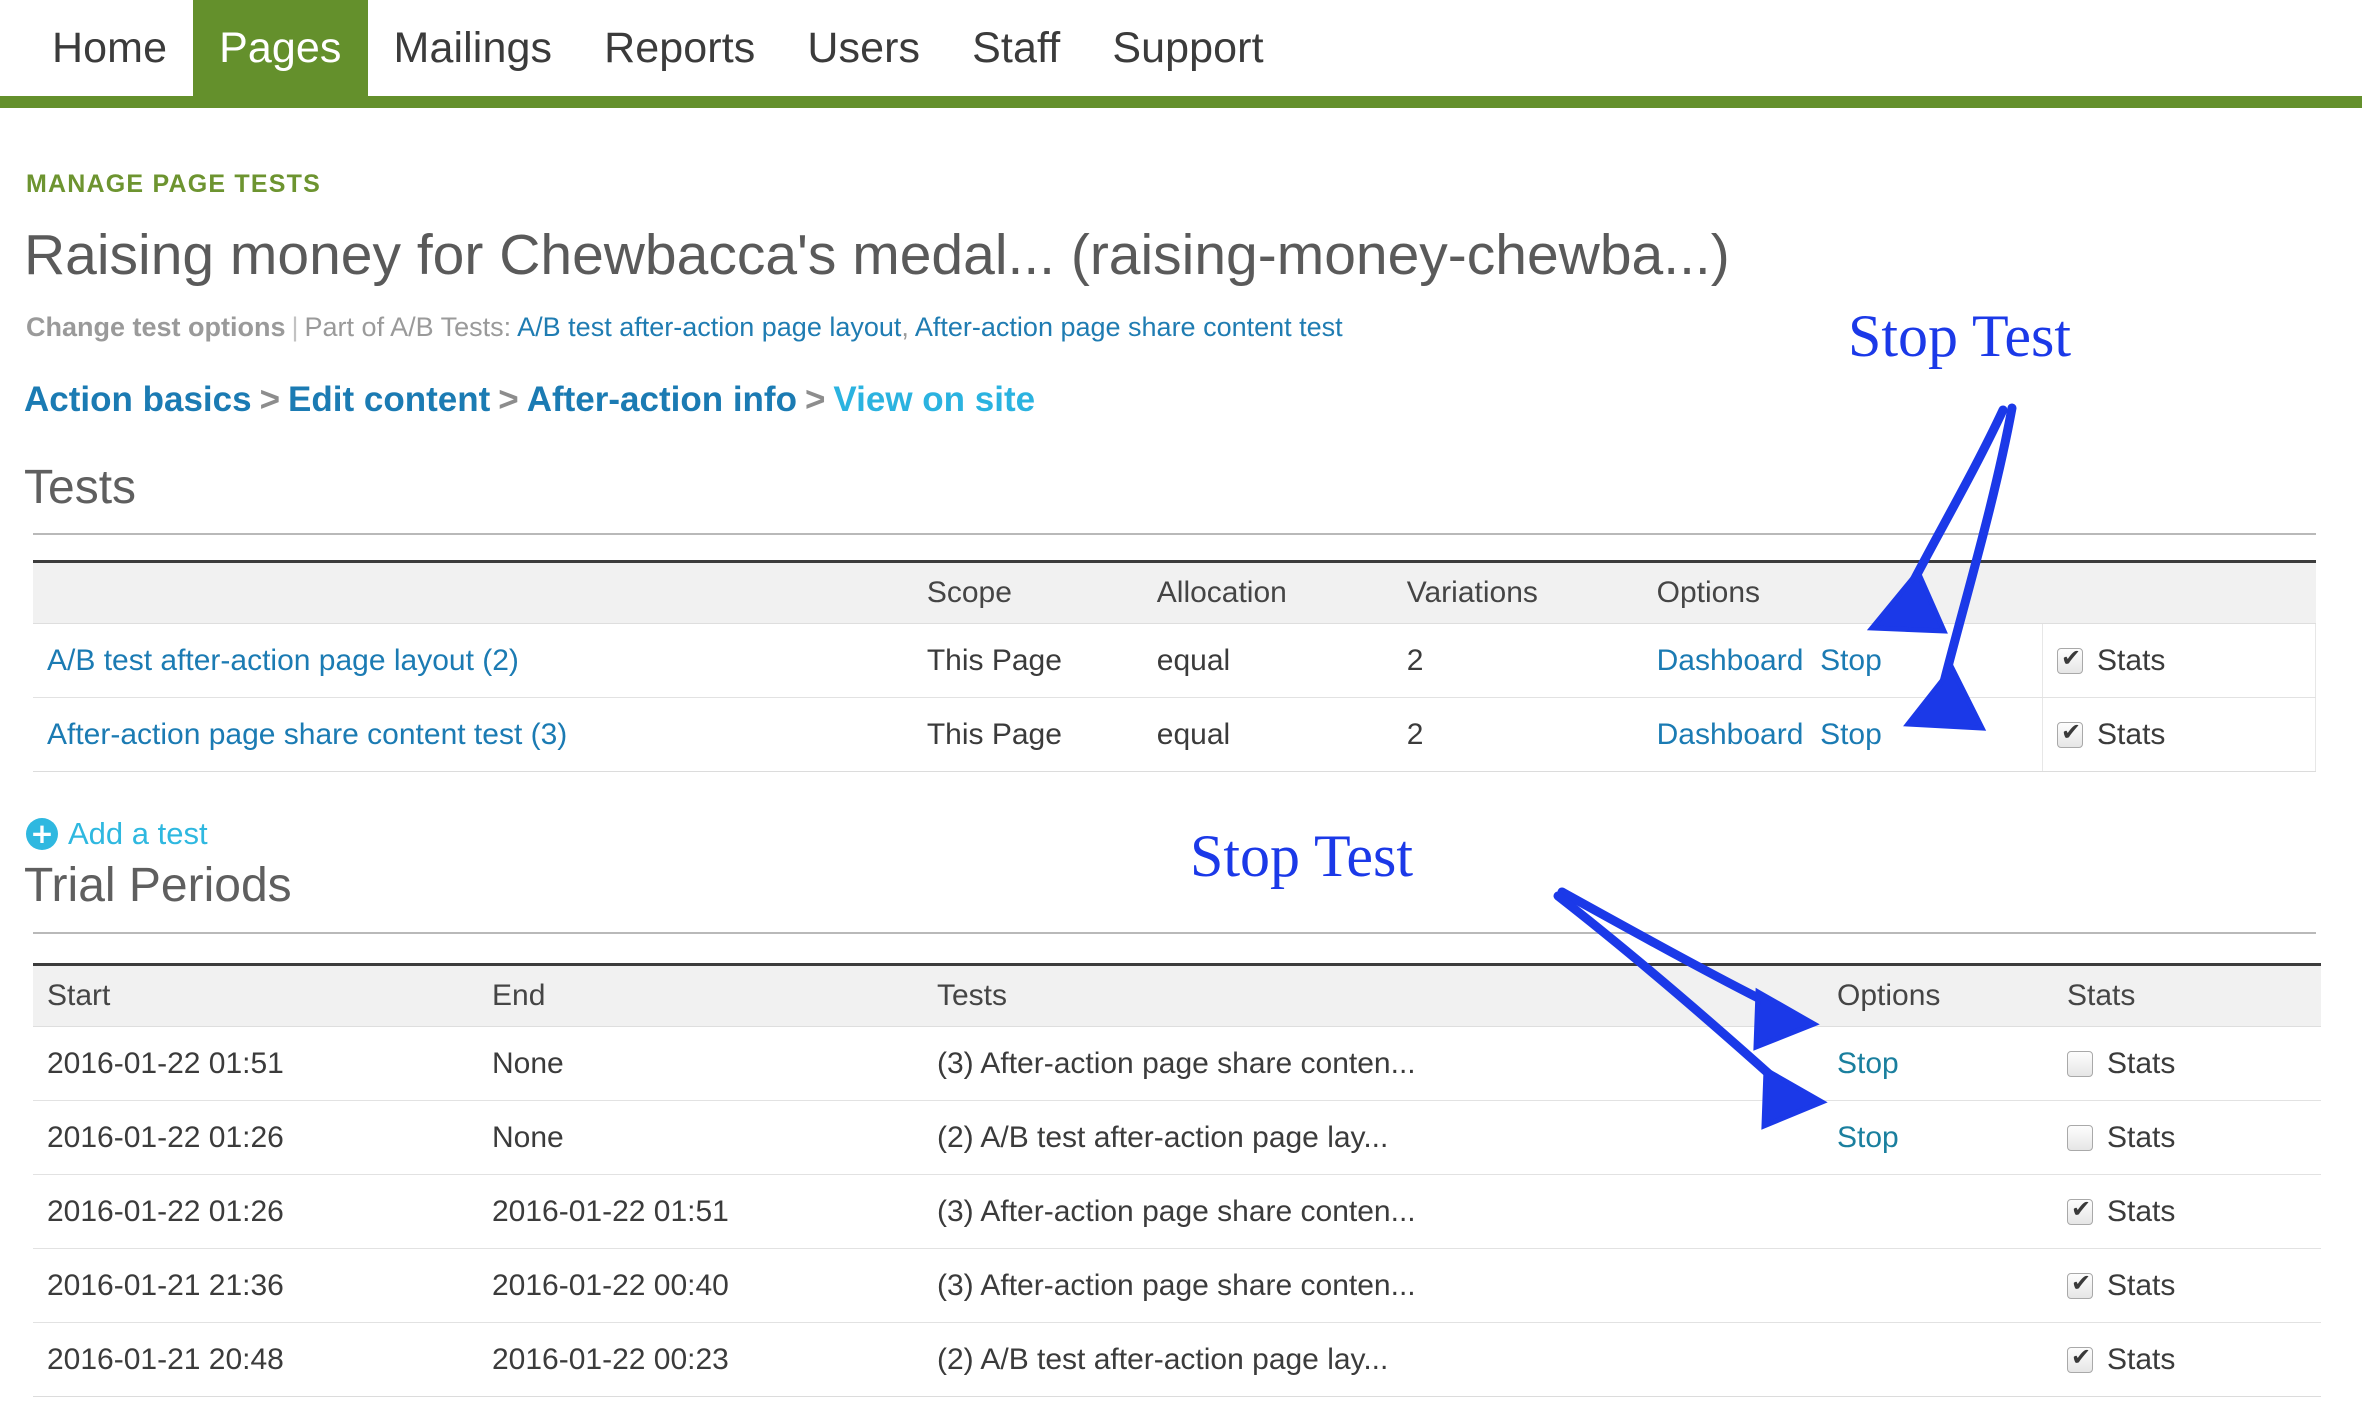 The image size is (2362, 1428). I want to click on nav-item-label: Users, so click(864, 47).